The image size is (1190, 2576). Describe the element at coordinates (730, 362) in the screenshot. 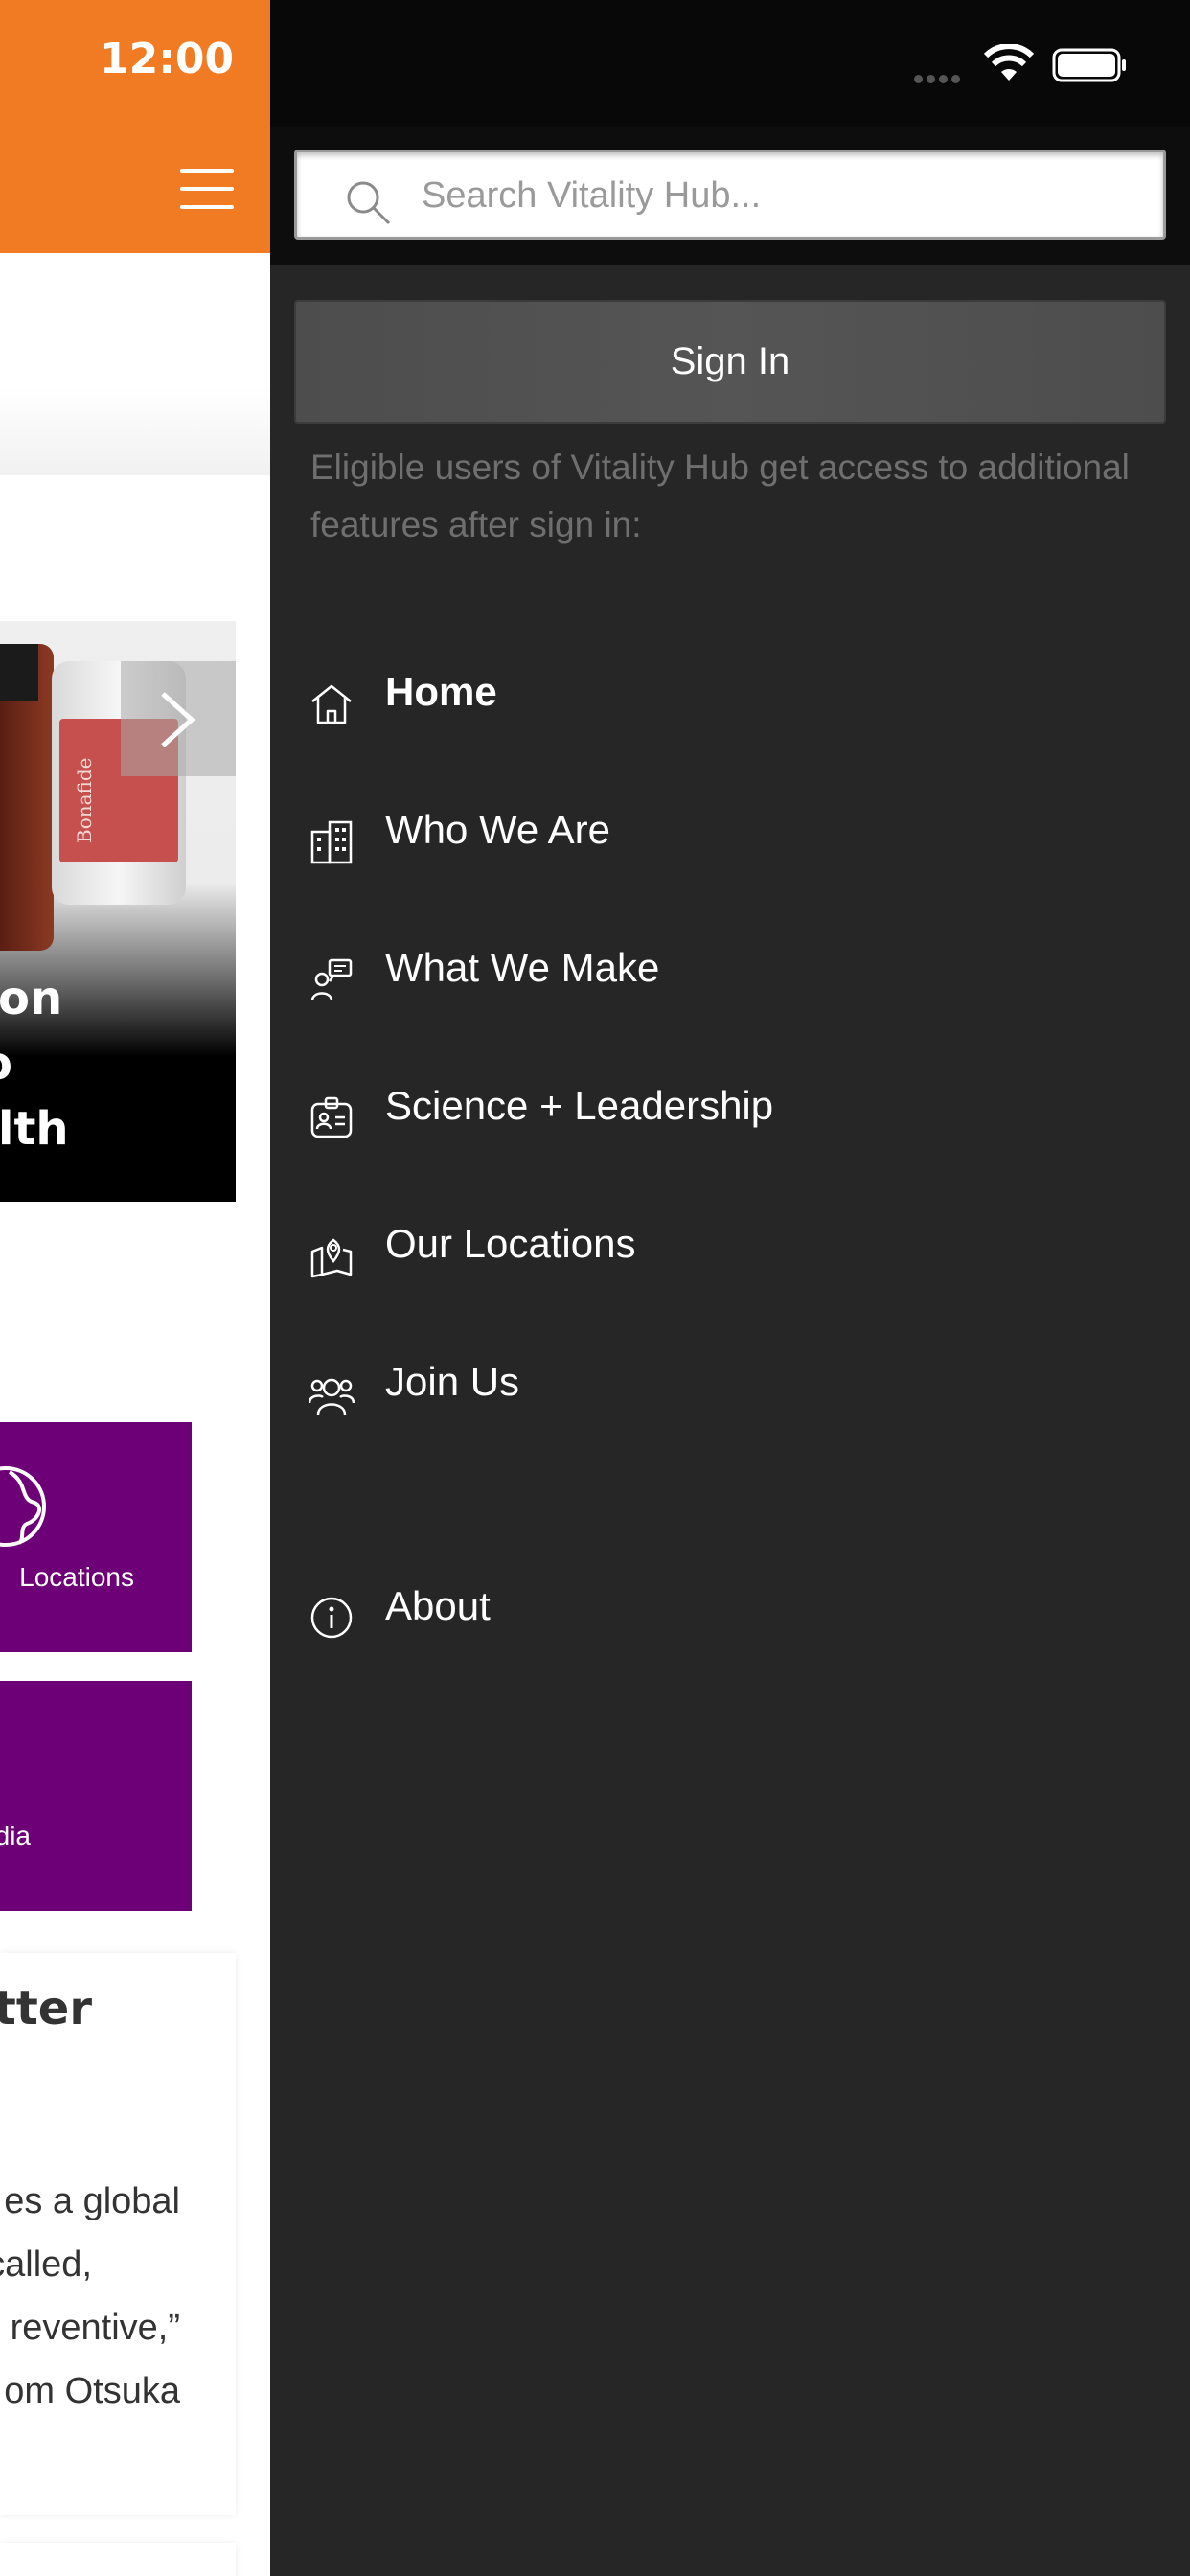

I see `sign-in-button: Sign In` at that location.